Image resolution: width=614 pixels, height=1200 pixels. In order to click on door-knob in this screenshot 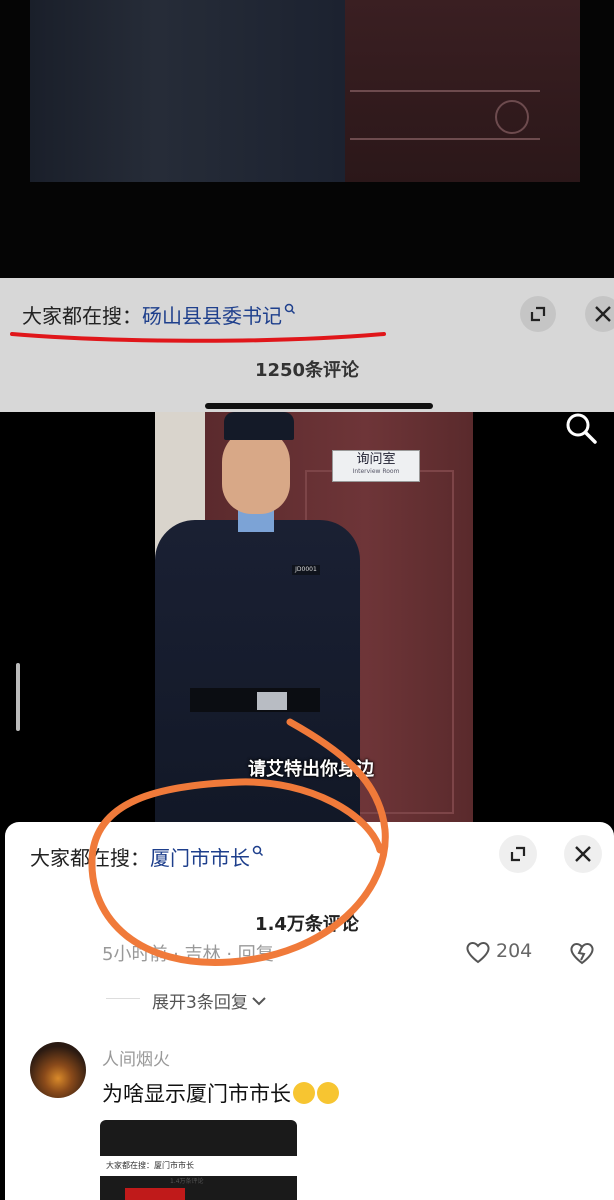, I will do `click(512, 117)`.